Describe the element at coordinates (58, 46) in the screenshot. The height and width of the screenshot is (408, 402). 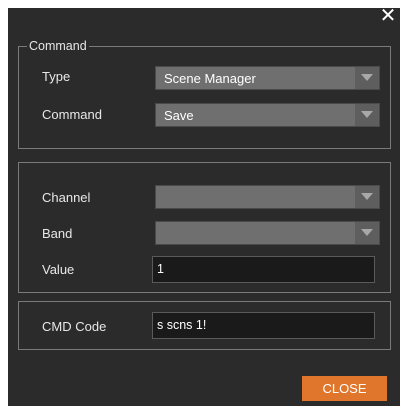
I see `command-group-legend: Command` at that location.